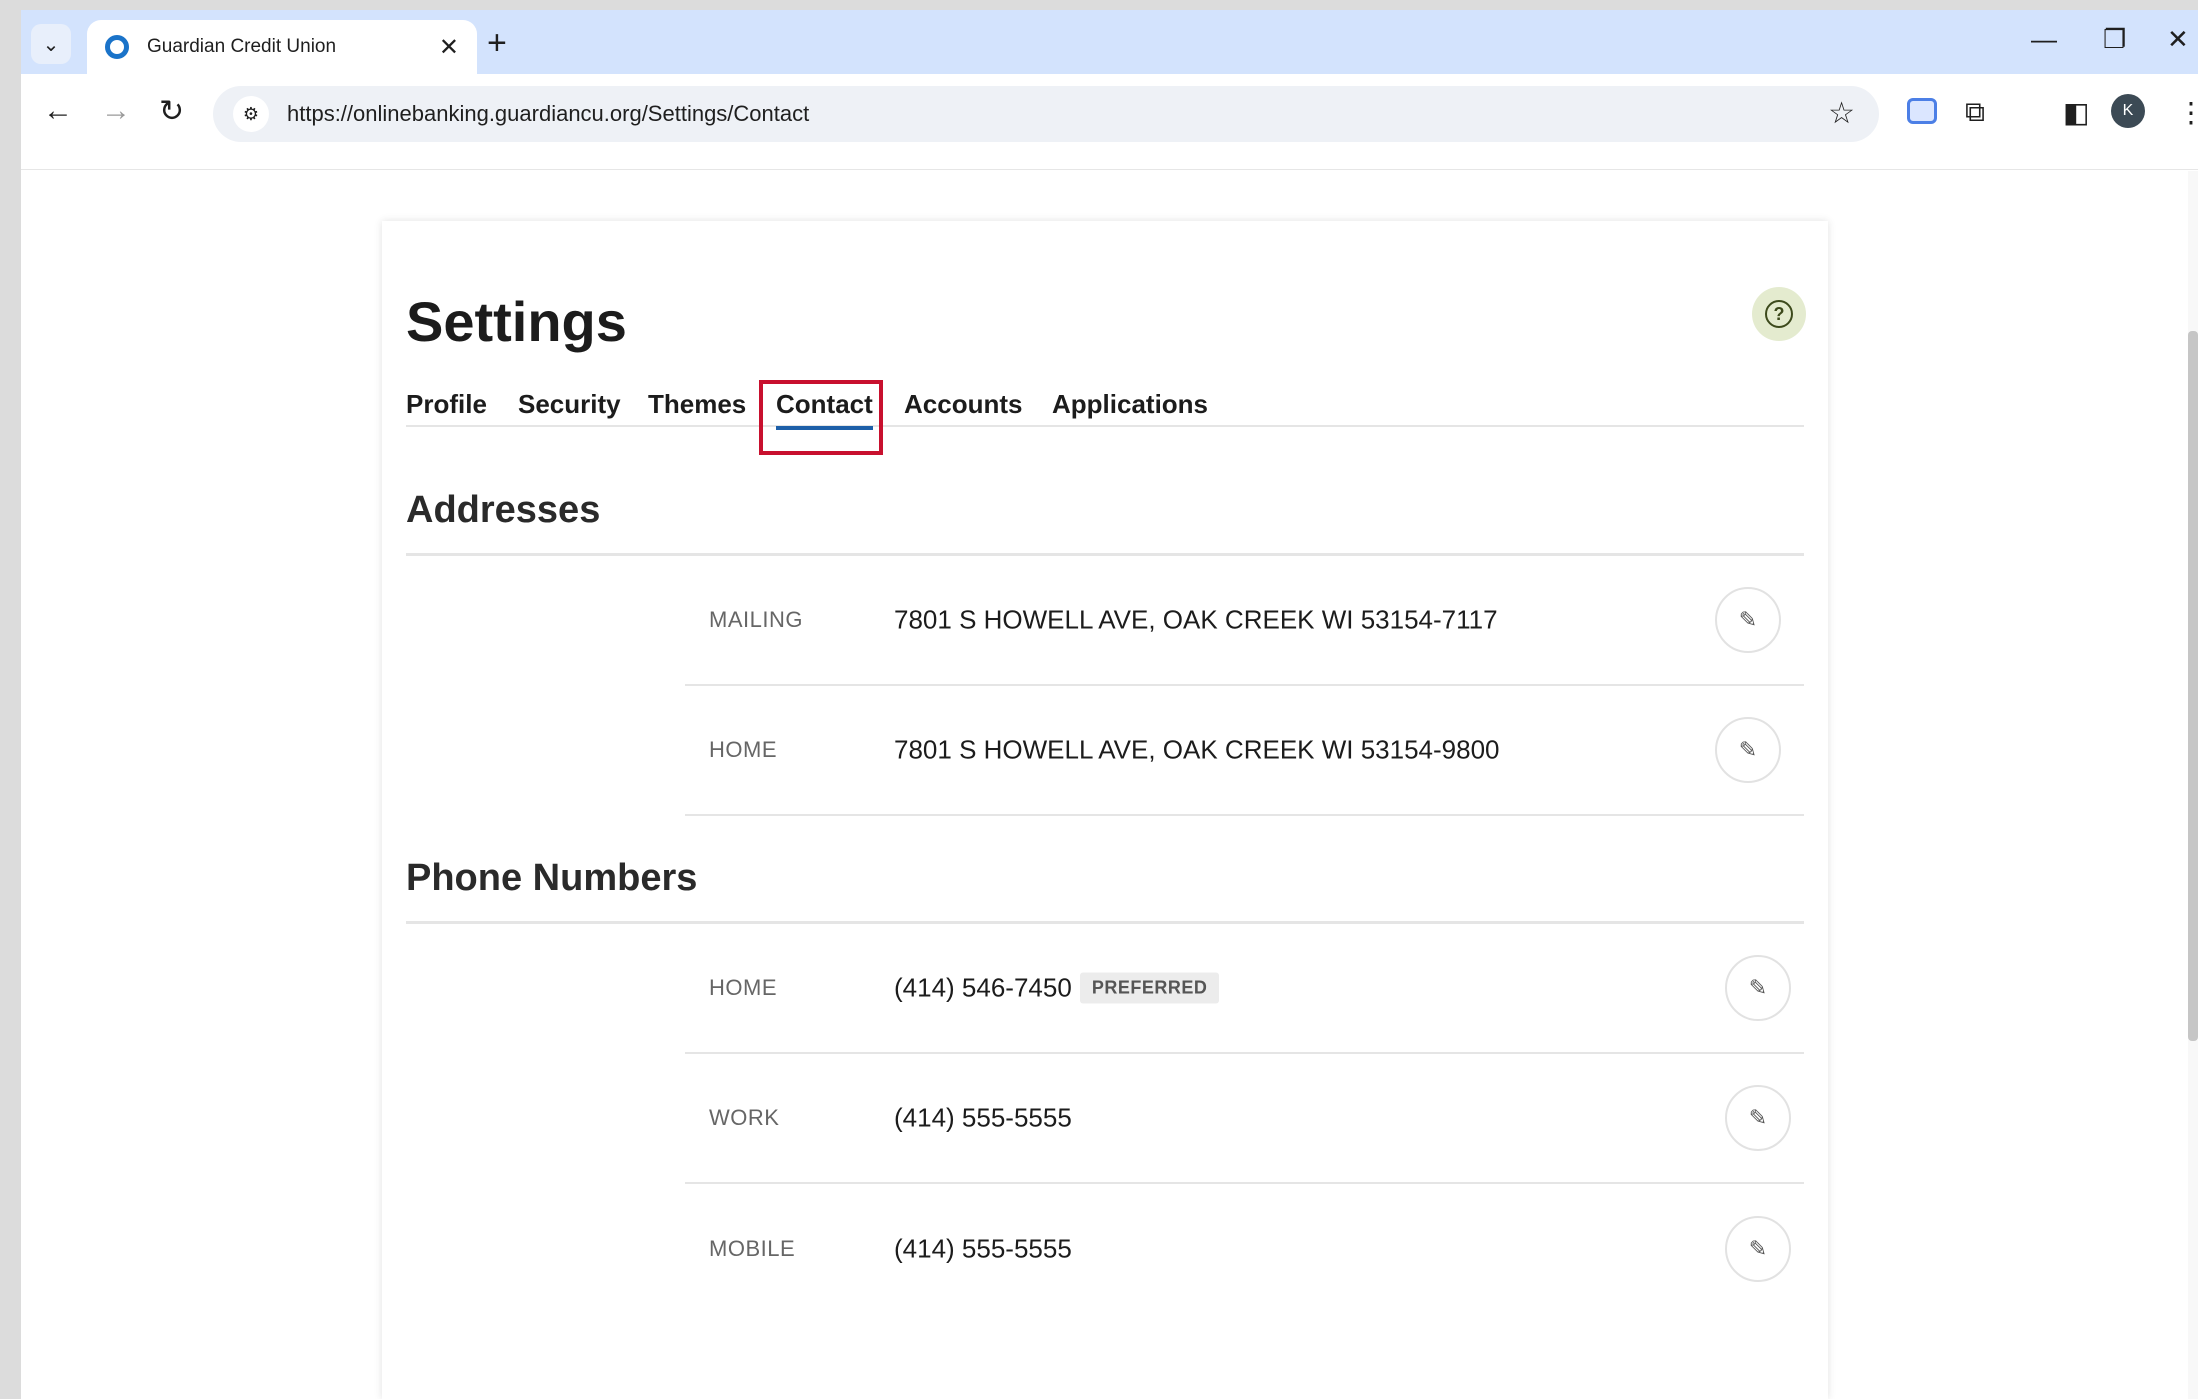 Image resolution: width=2198 pixels, height=1399 pixels. I want to click on row-label: WORK, so click(744, 1117).